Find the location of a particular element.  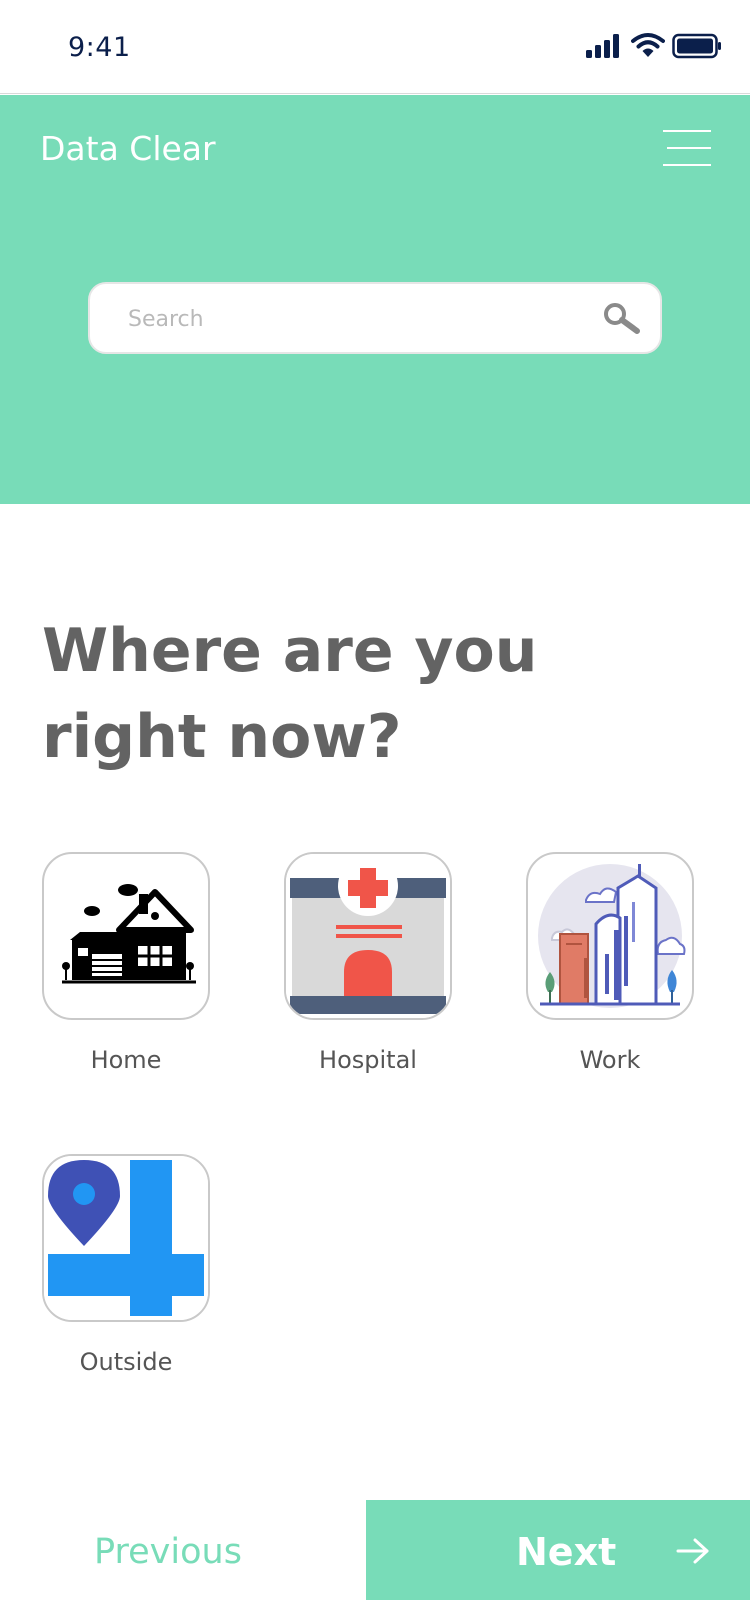

menu-line-middle is located at coordinates (689, 148).